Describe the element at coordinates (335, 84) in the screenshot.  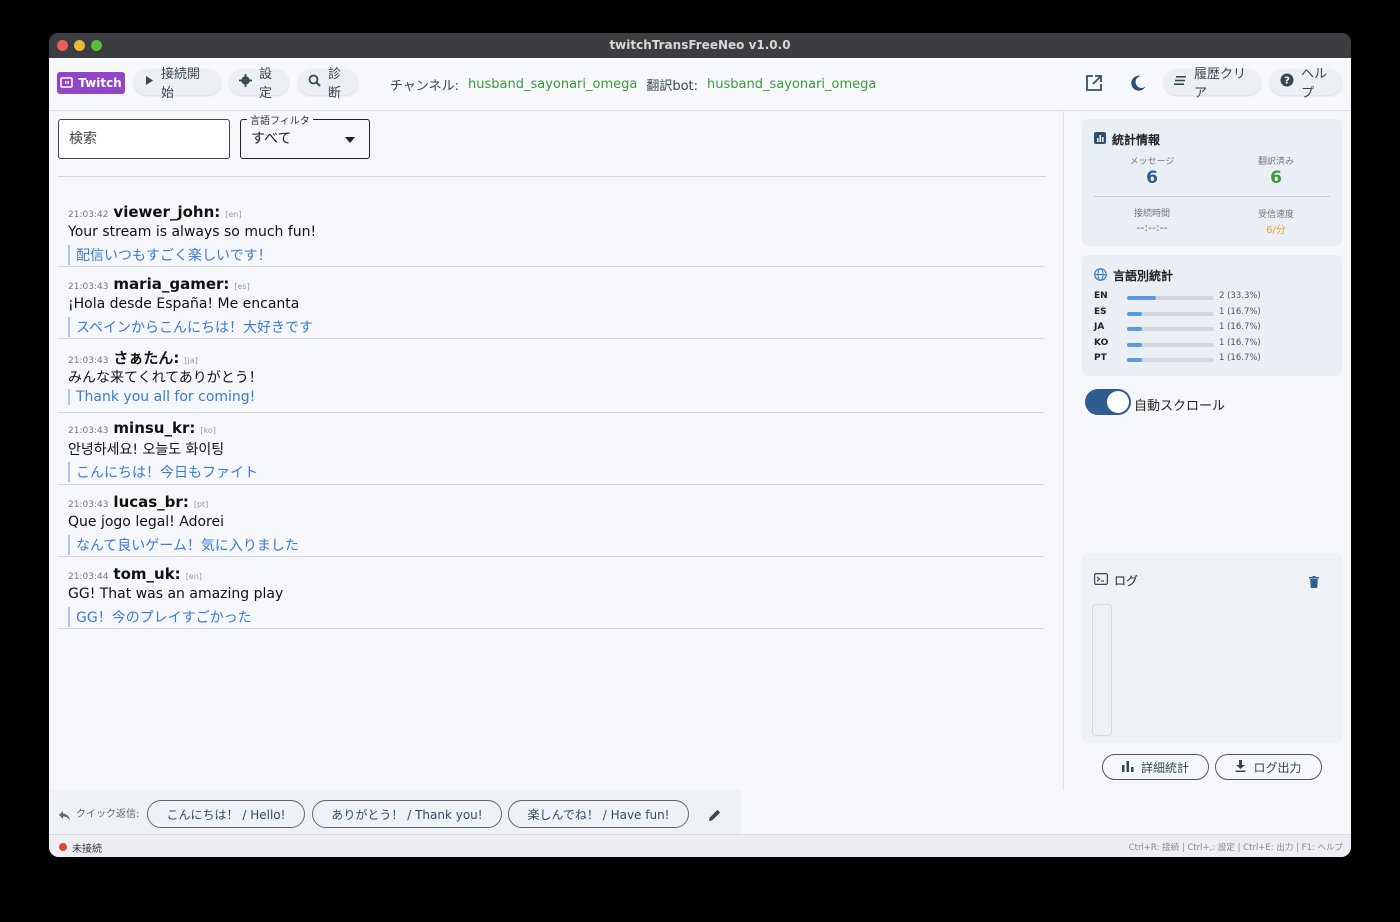
I see `diagnose-label: 診断` at that location.